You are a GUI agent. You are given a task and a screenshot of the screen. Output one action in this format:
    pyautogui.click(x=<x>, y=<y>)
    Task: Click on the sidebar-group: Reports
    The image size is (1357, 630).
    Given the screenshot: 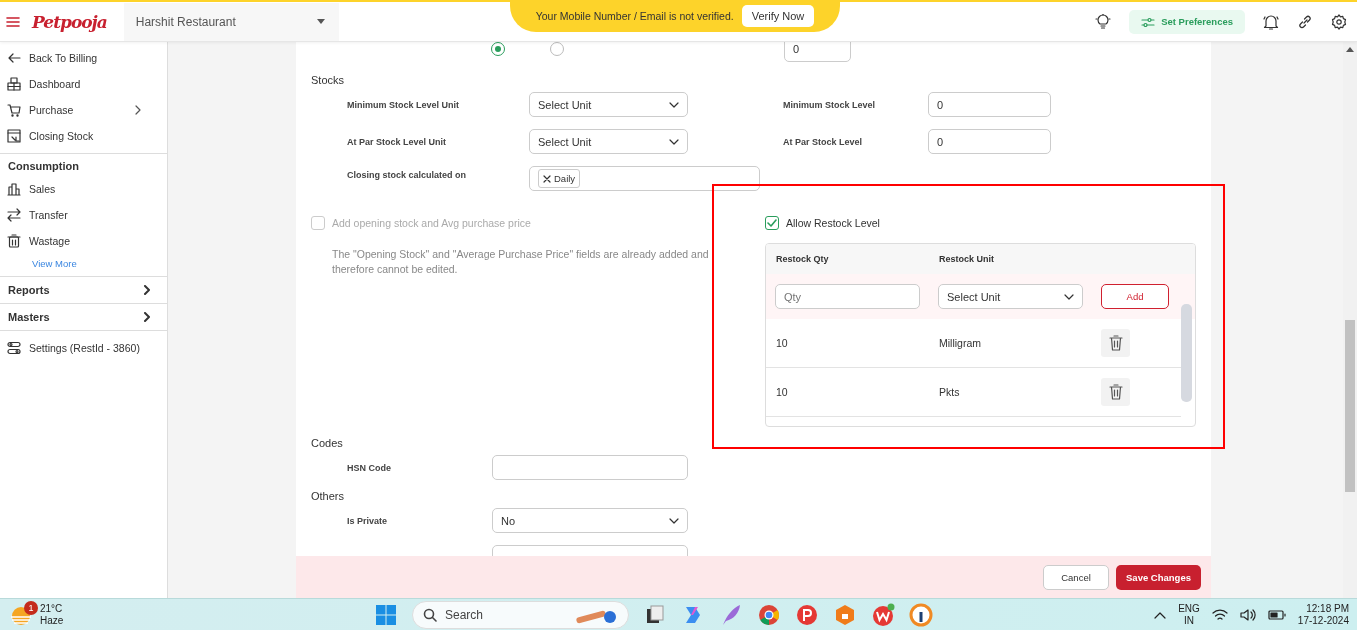 What is the action you would take?
    pyautogui.click(x=83, y=290)
    